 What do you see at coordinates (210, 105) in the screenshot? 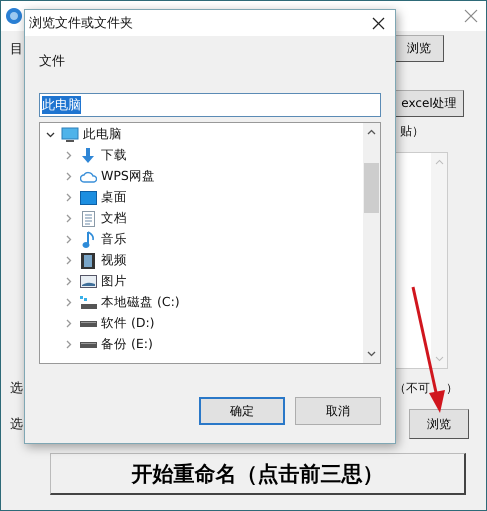
I see `path-field: 此电脑` at bounding box center [210, 105].